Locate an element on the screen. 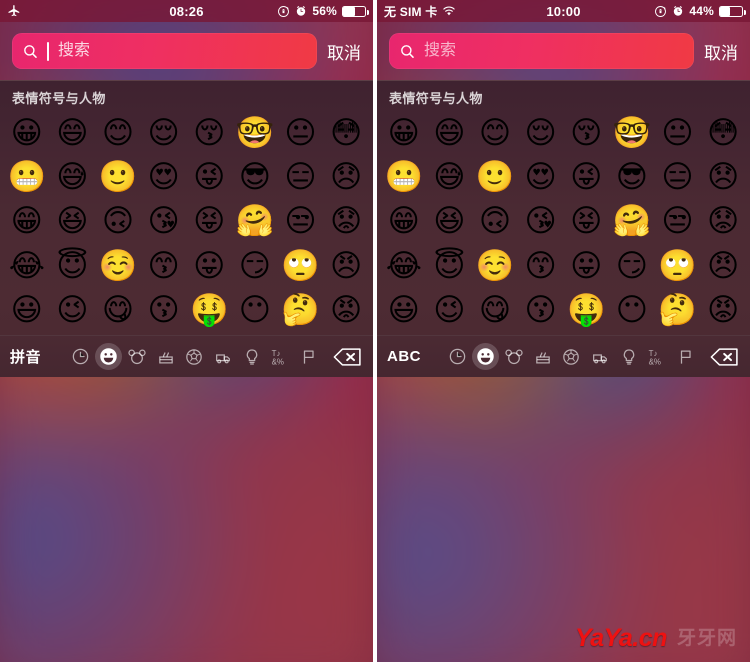  emoji-key: 😍 is located at coordinates (164, 177).